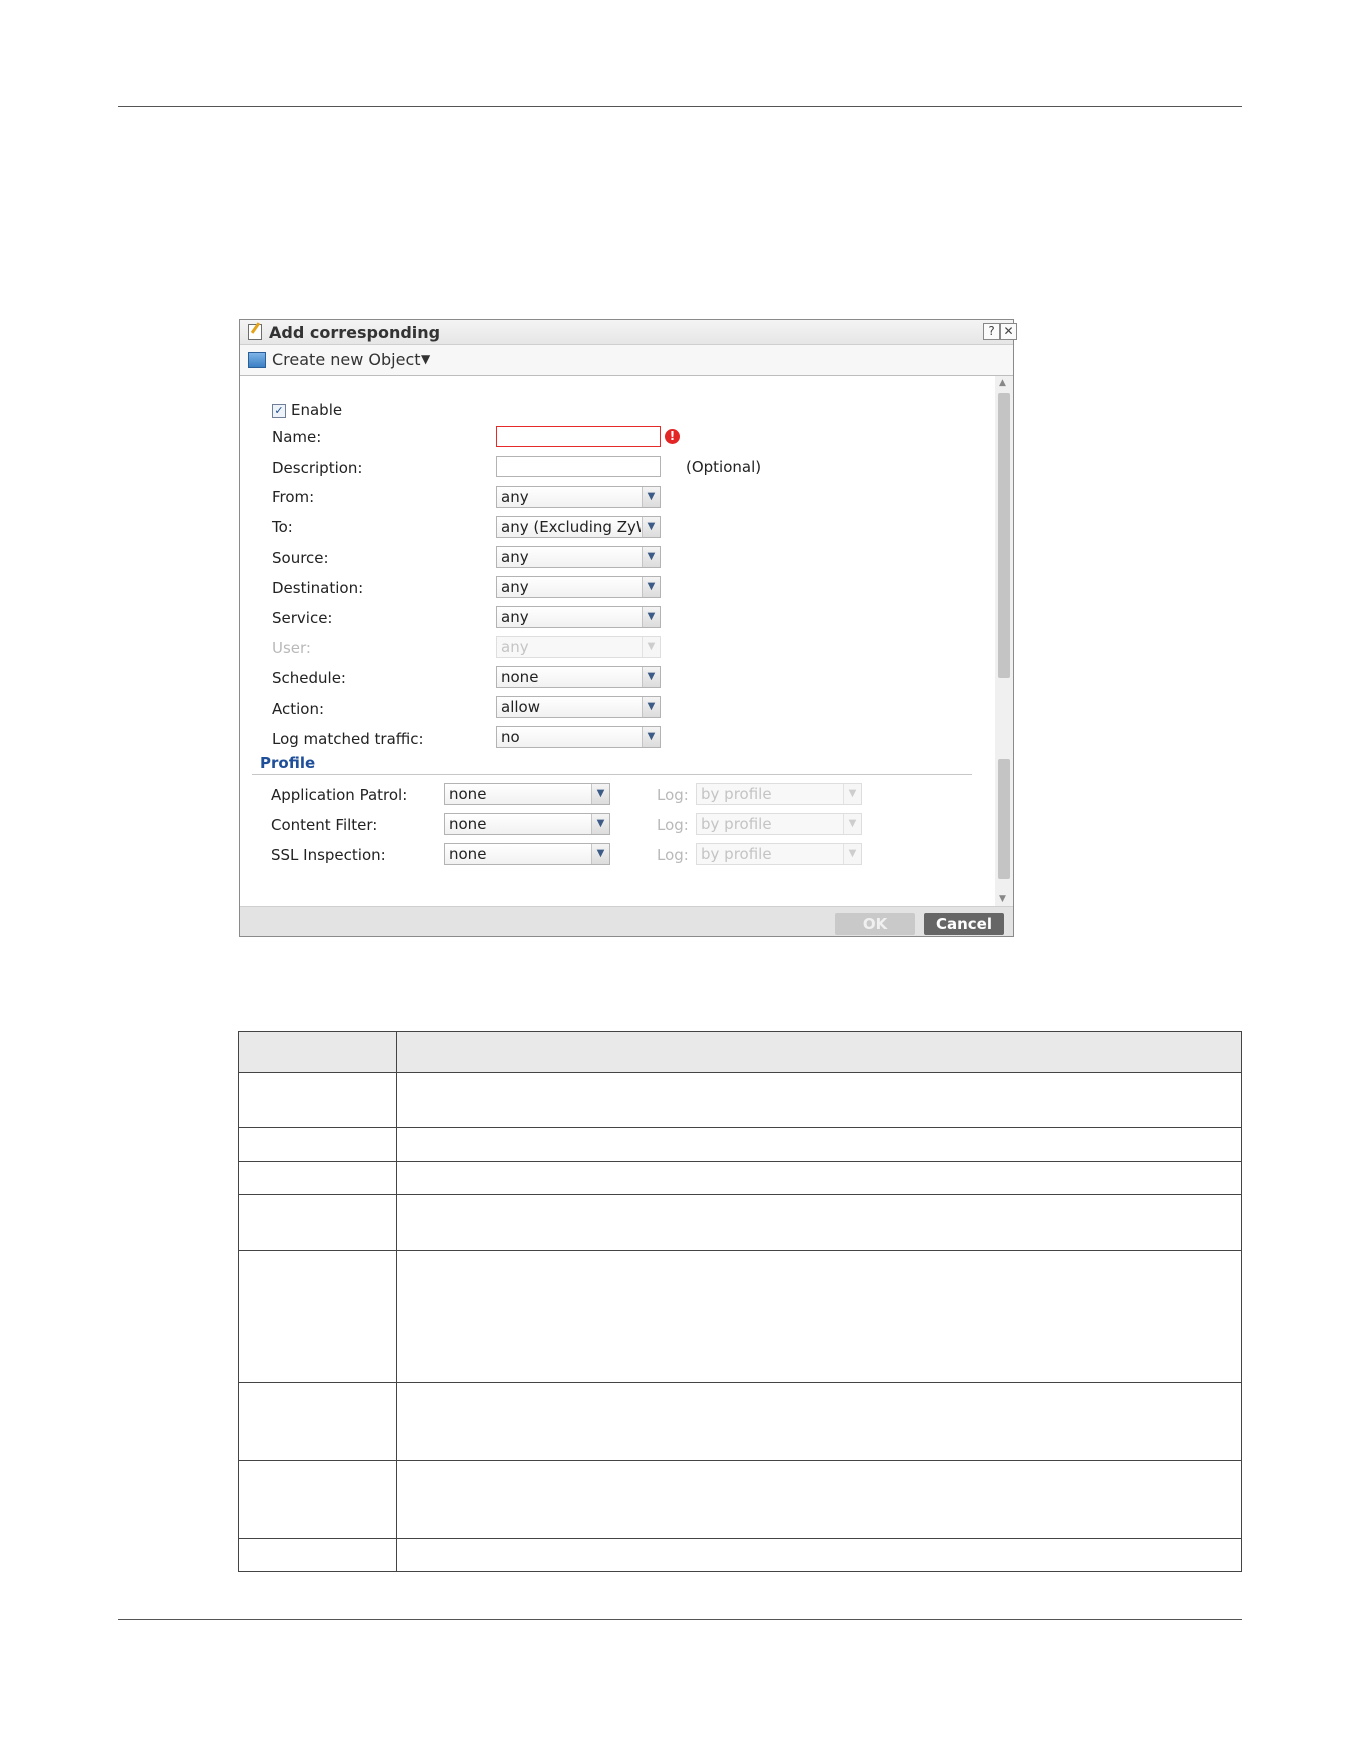 The image size is (1361, 1761). What do you see at coordinates (291, 648) in the screenshot?
I see `user-label: User:` at bounding box center [291, 648].